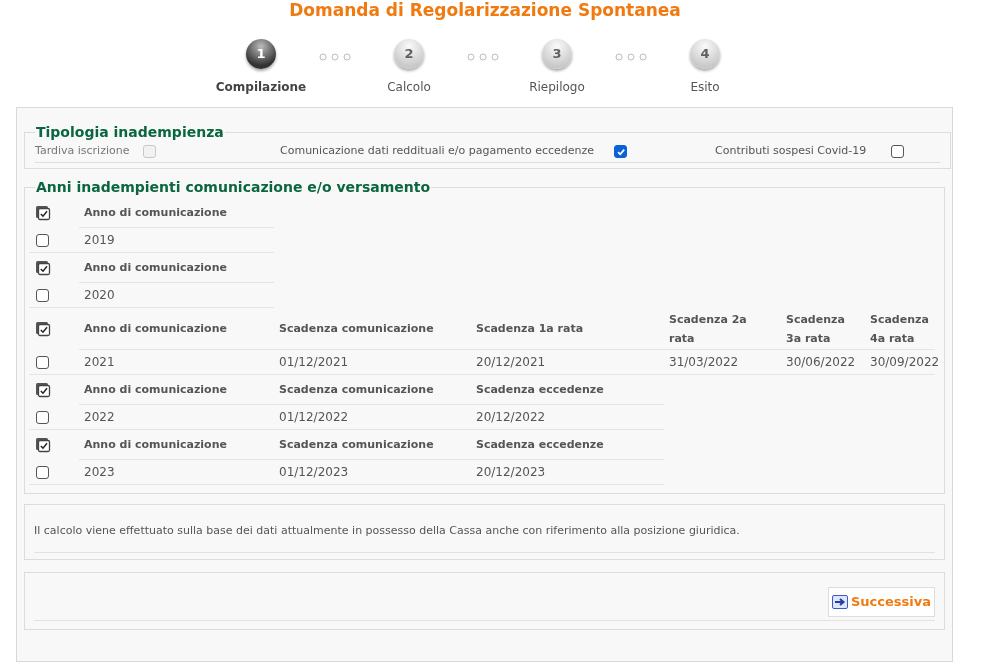 The image size is (1004, 670). What do you see at coordinates (905, 362) in the screenshot?
I see `table-cell-text: 30/09/2022` at bounding box center [905, 362].